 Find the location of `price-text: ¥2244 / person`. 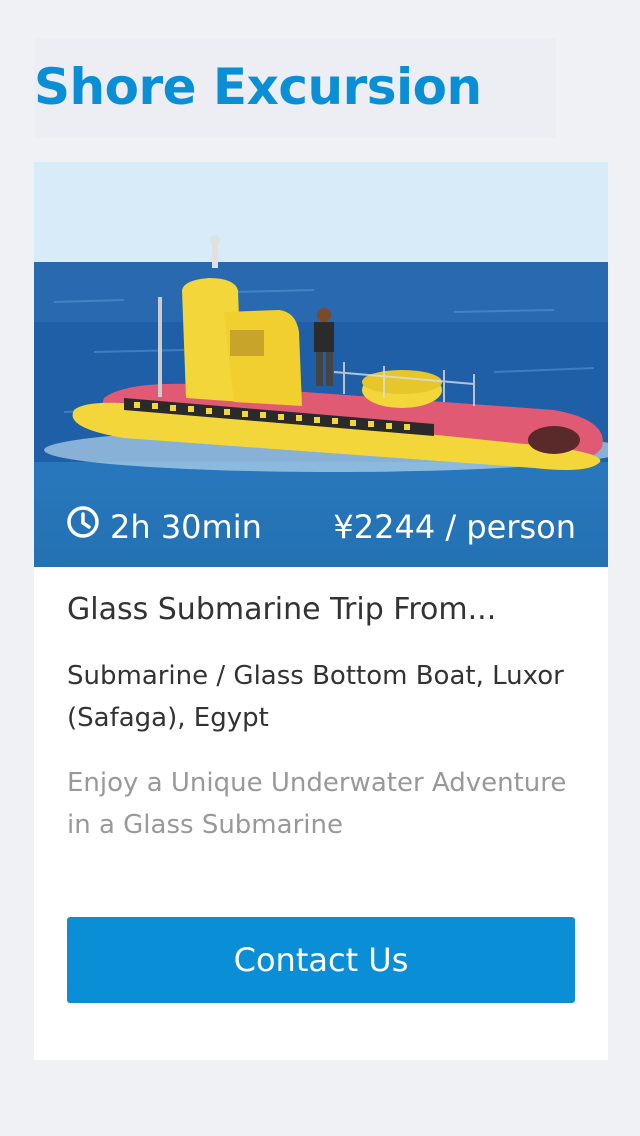

price-text: ¥2244 / person is located at coordinates (454, 527).